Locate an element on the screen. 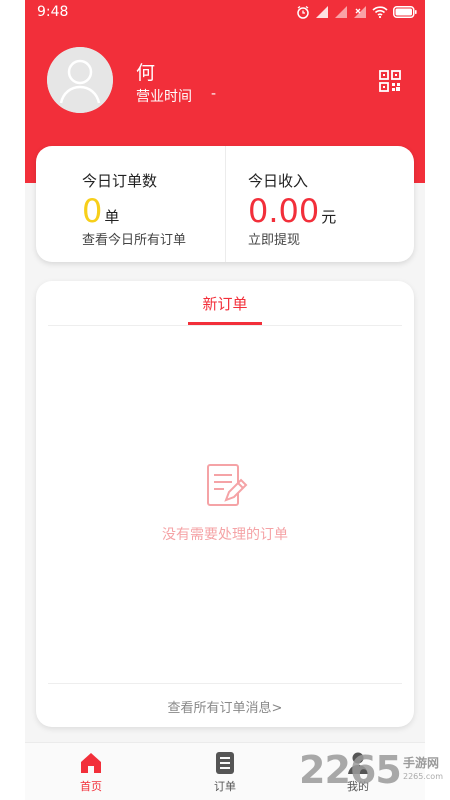 The height and width of the screenshot is (800, 450). wifi-icon is located at coordinates (380, 12).